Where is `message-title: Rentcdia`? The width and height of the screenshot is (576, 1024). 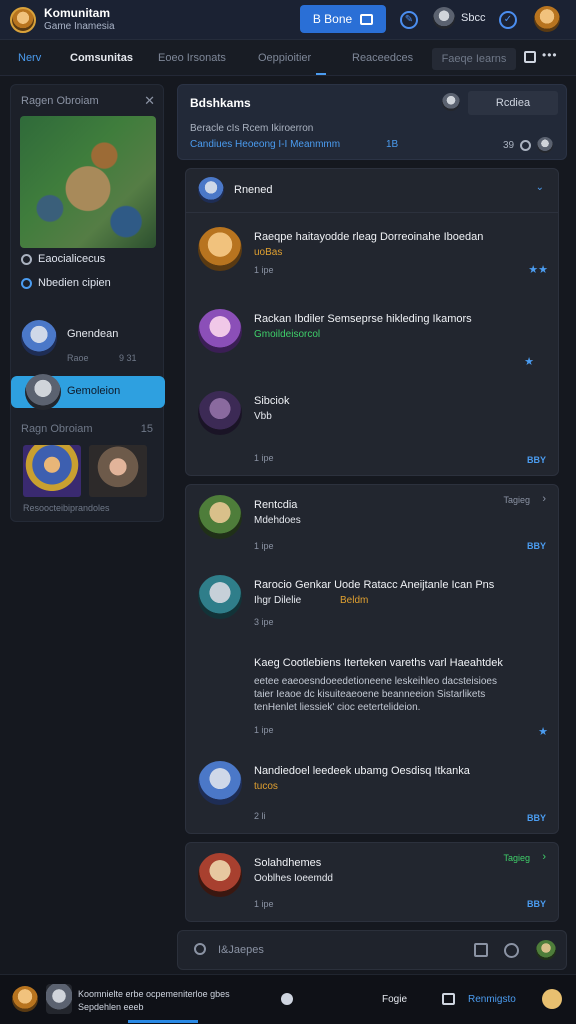 message-title: Rentcdia is located at coordinates (276, 505).